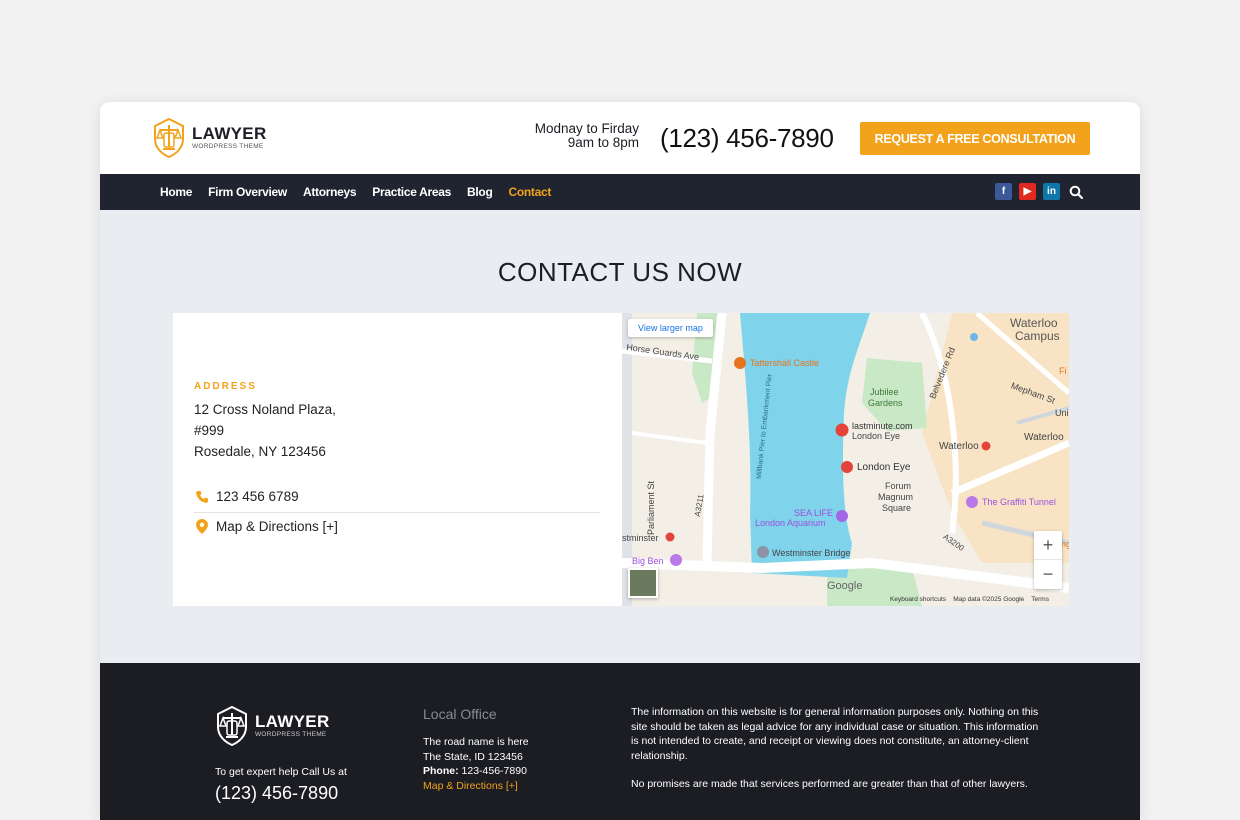 The width and height of the screenshot is (1240, 820). Describe the element at coordinates (1048, 574) in the screenshot. I see `zoom-out-button: −` at that location.